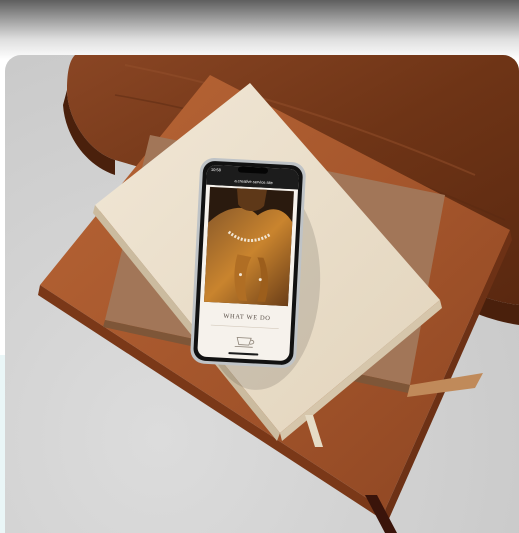 This screenshot has height=533, width=519. I want to click on smartphone: 10:58 a.creative.service.site WHAT WE DO, so click(248, 263).